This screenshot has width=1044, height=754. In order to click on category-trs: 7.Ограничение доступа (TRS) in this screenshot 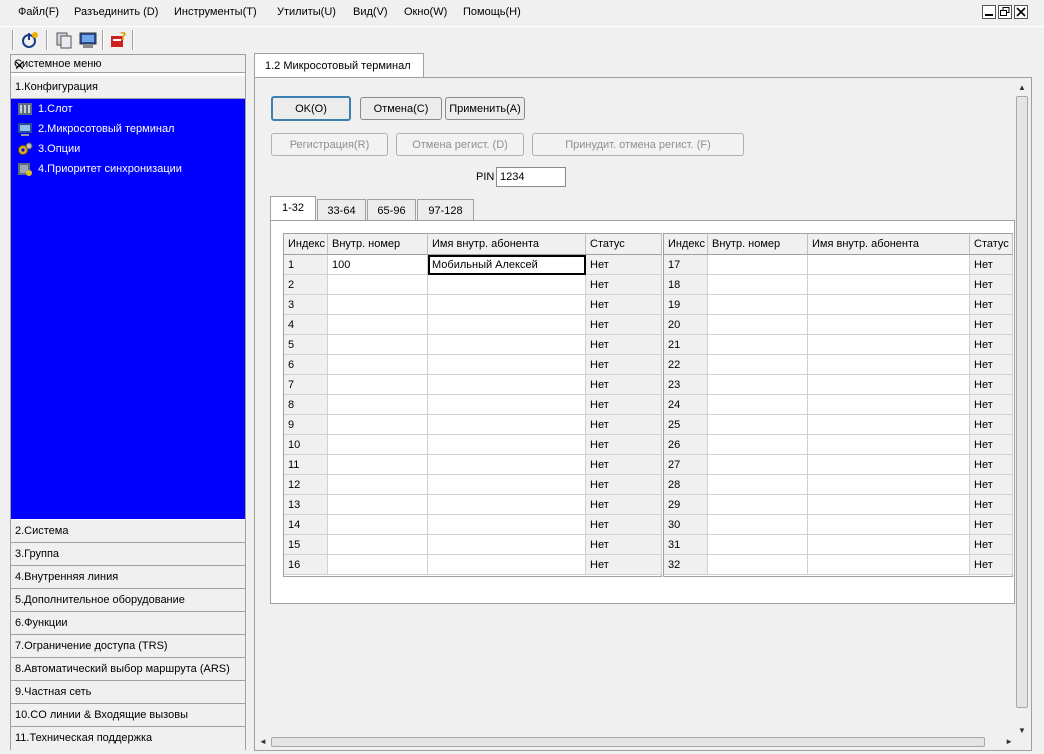, I will do `click(128, 646)`.